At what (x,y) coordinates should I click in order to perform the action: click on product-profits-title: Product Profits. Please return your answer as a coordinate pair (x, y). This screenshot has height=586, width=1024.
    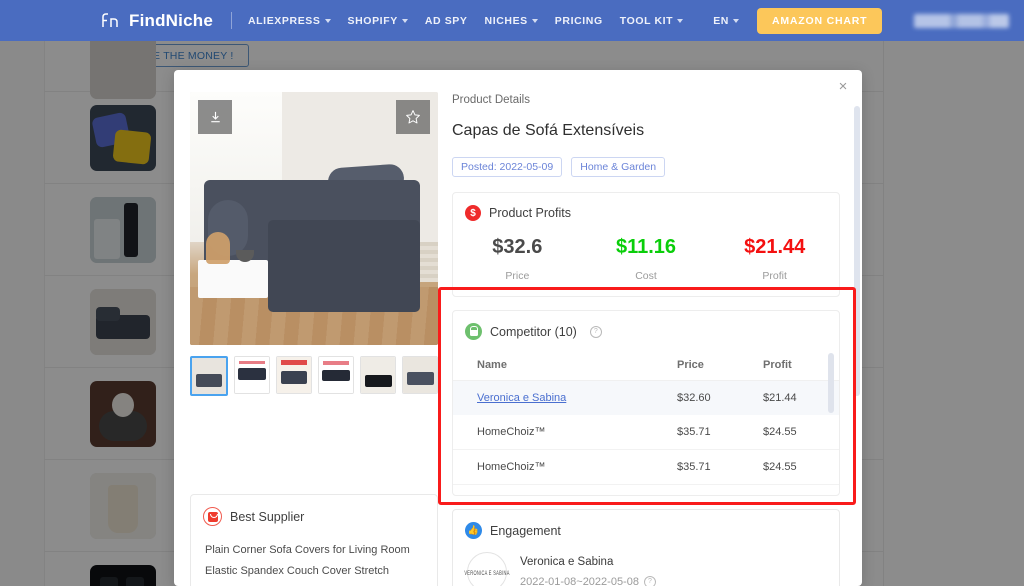
    Looking at the image, I should click on (530, 213).